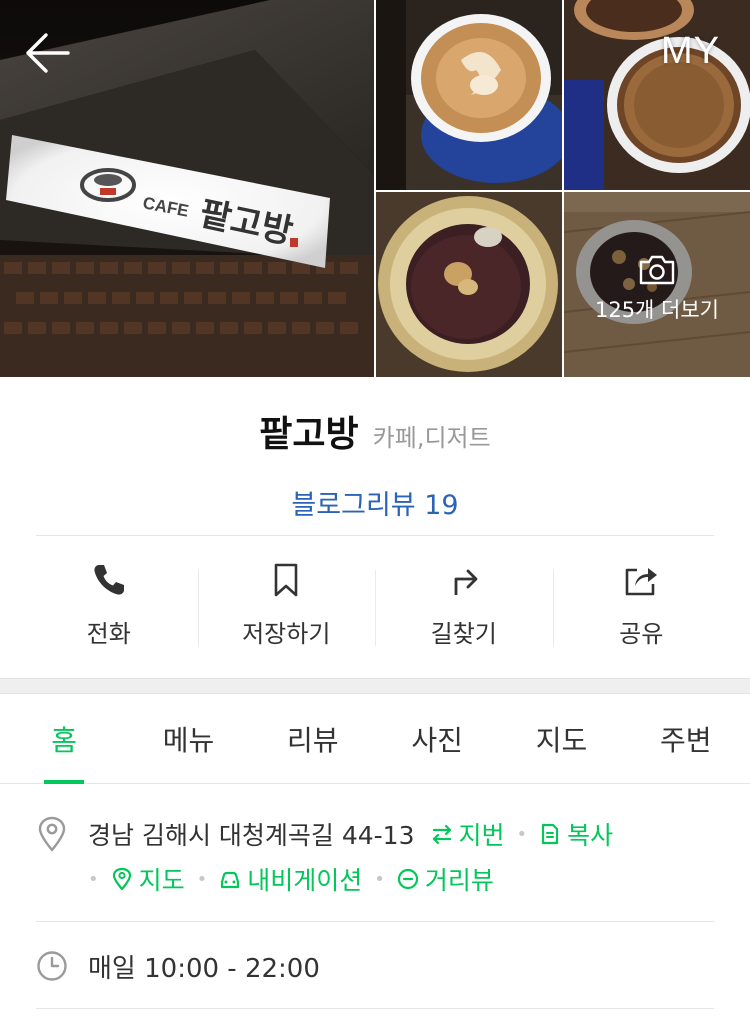  Describe the element at coordinates (374, 502) in the screenshot. I see `blog-review-link: 블로그리뷰 19` at that location.